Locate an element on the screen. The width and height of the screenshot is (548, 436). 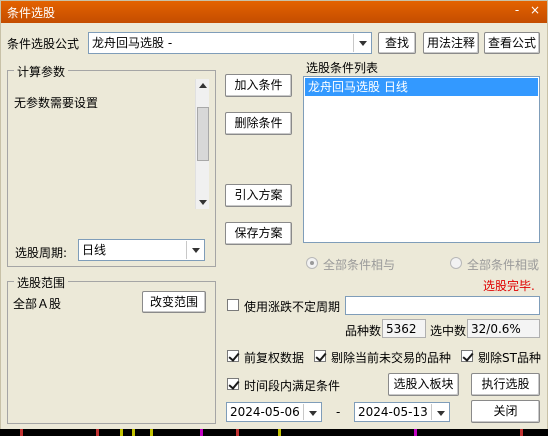
view-formula-button: 查看公式 is located at coordinates (512, 43).